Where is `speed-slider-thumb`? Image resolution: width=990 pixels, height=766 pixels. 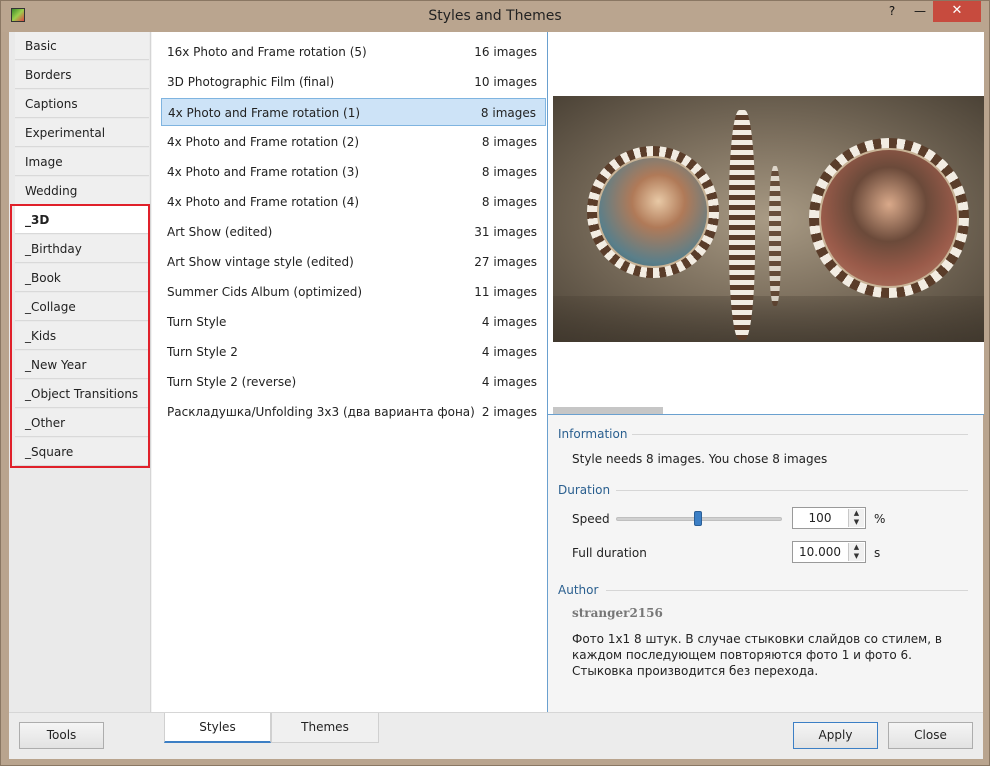 speed-slider-thumb is located at coordinates (698, 518).